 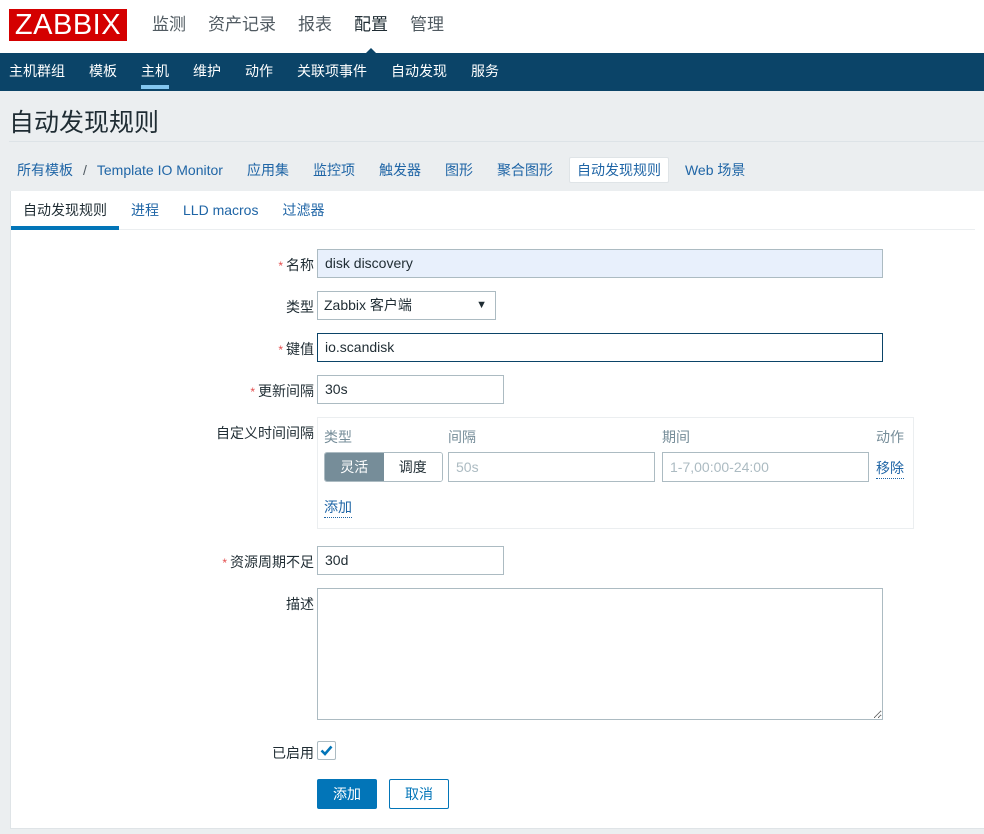 I want to click on update-interval-input: 30s, so click(x=410, y=389).